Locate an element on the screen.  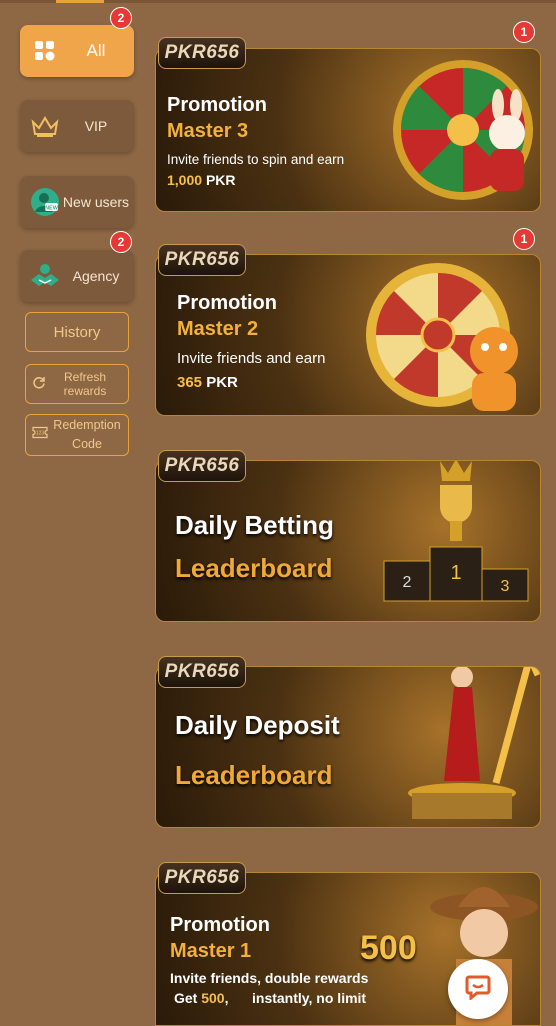
reward-suffix-text: instantly, no limit is located at coordinates (309, 998).